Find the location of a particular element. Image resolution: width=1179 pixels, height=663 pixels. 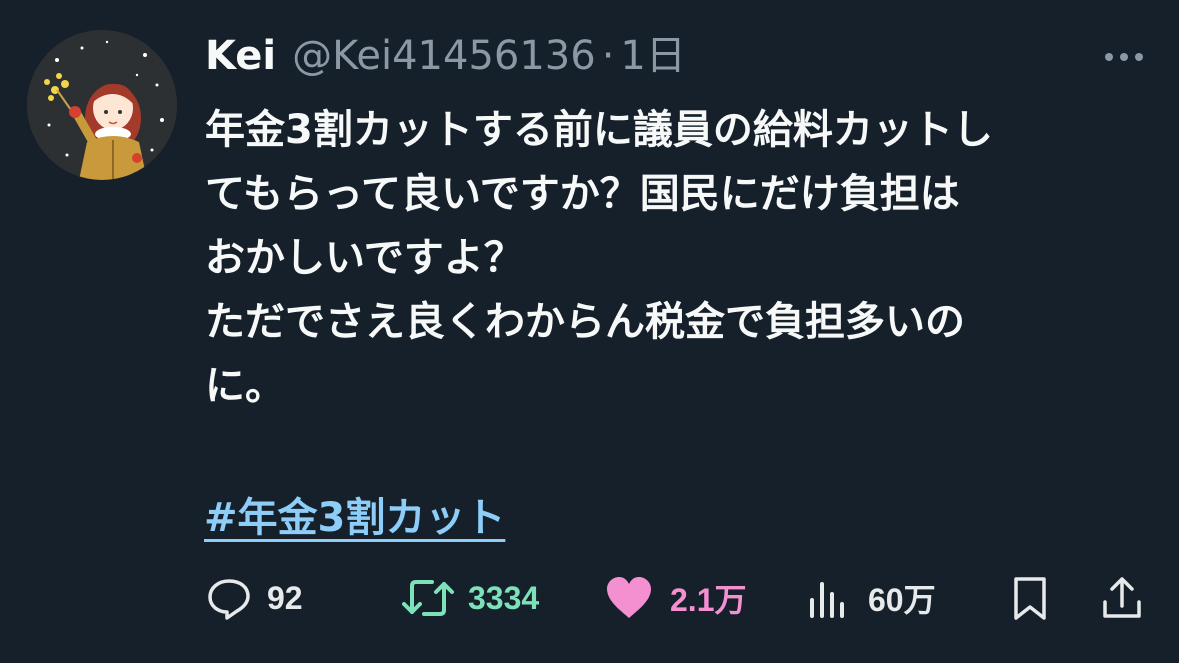

tweet-text-line: に。 is located at coordinates (245, 386).